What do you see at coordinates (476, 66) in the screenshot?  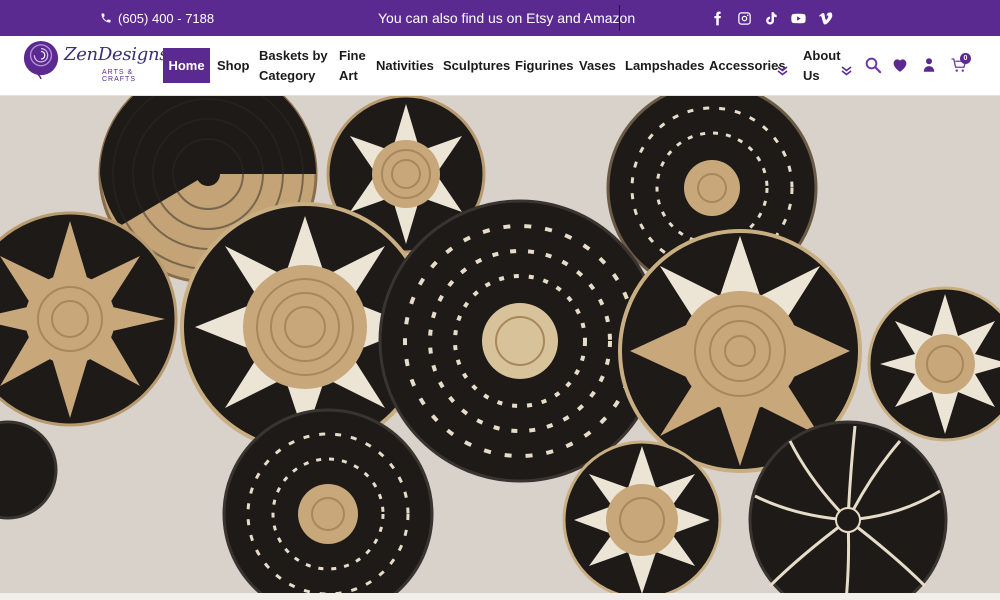 I see `nav-sculptures: Sculptures` at bounding box center [476, 66].